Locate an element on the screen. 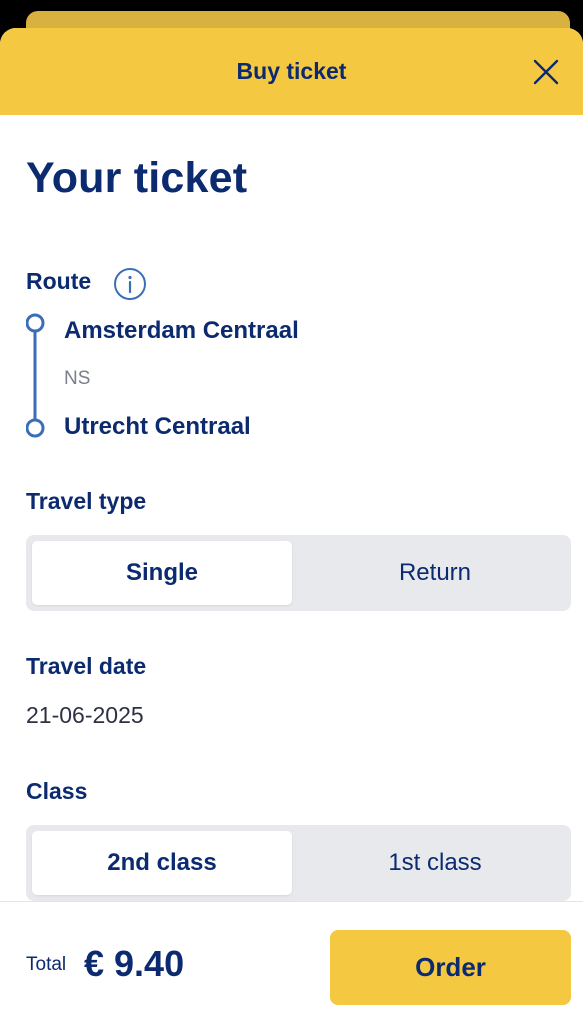 This screenshot has width=583, height=1024. route-info-button is located at coordinates (130, 284).